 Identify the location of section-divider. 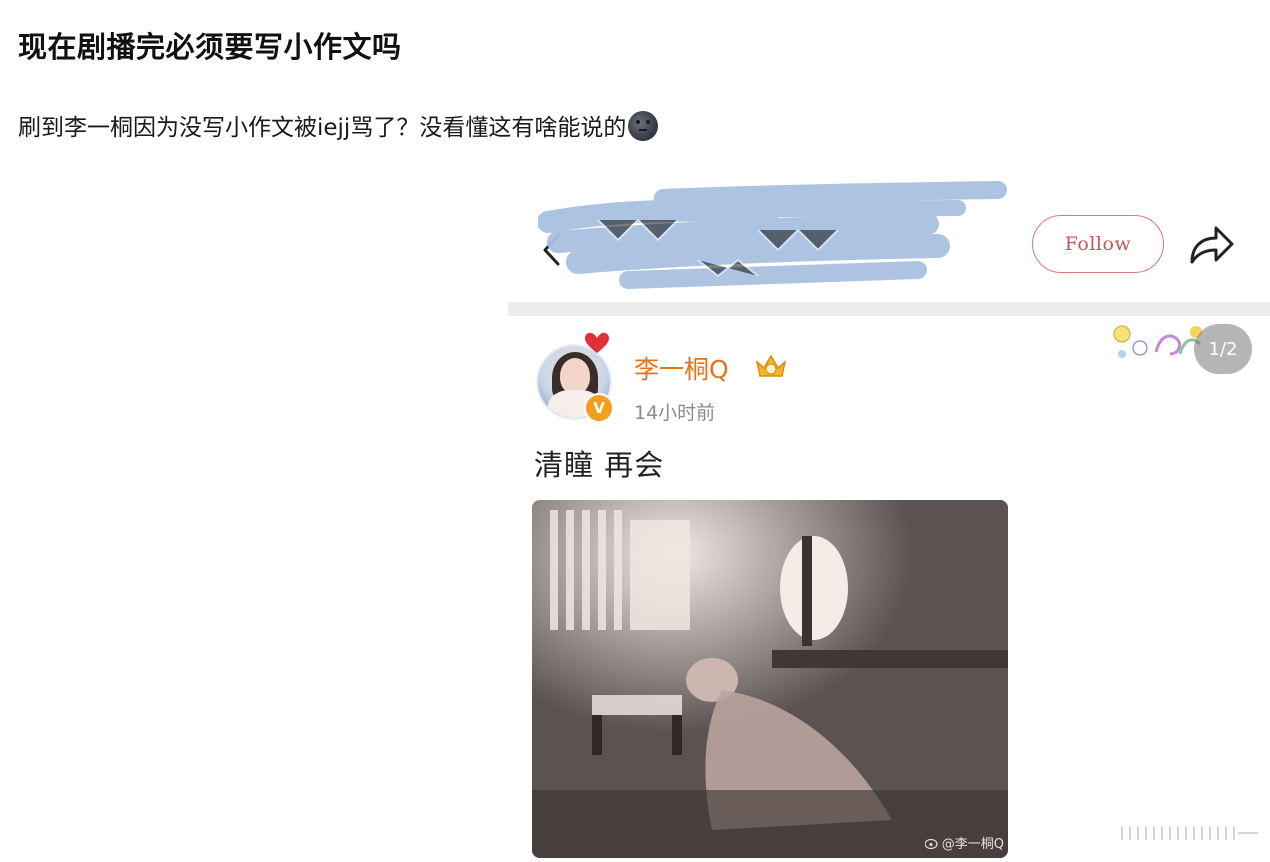
(889, 309).